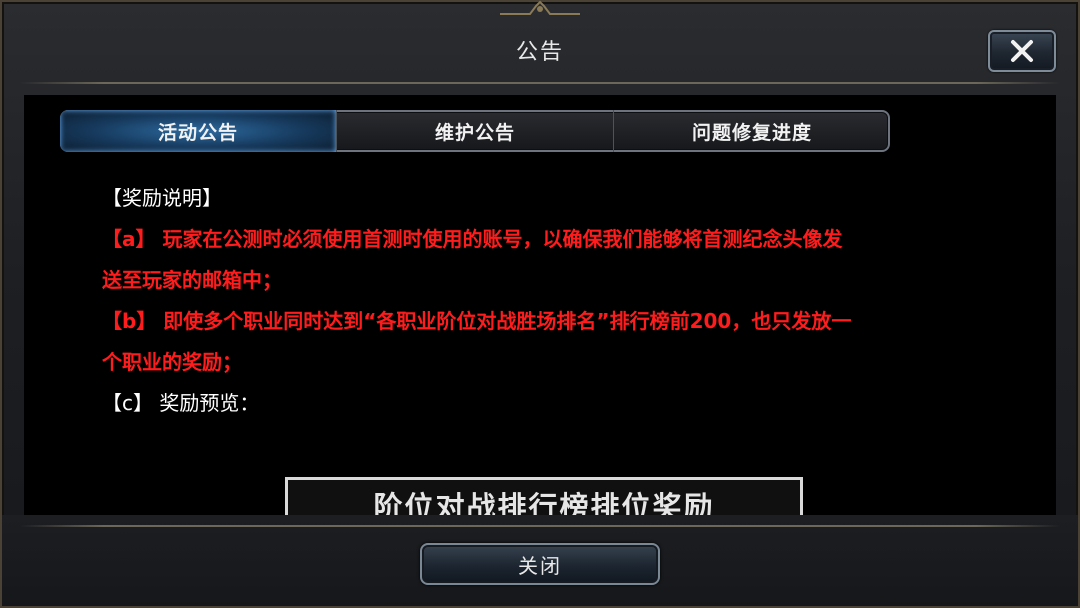 The height and width of the screenshot is (608, 1080). What do you see at coordinates (540, 7) in the screenshot?
I see `top-ornament-icon` at bounding box center [540, 7].